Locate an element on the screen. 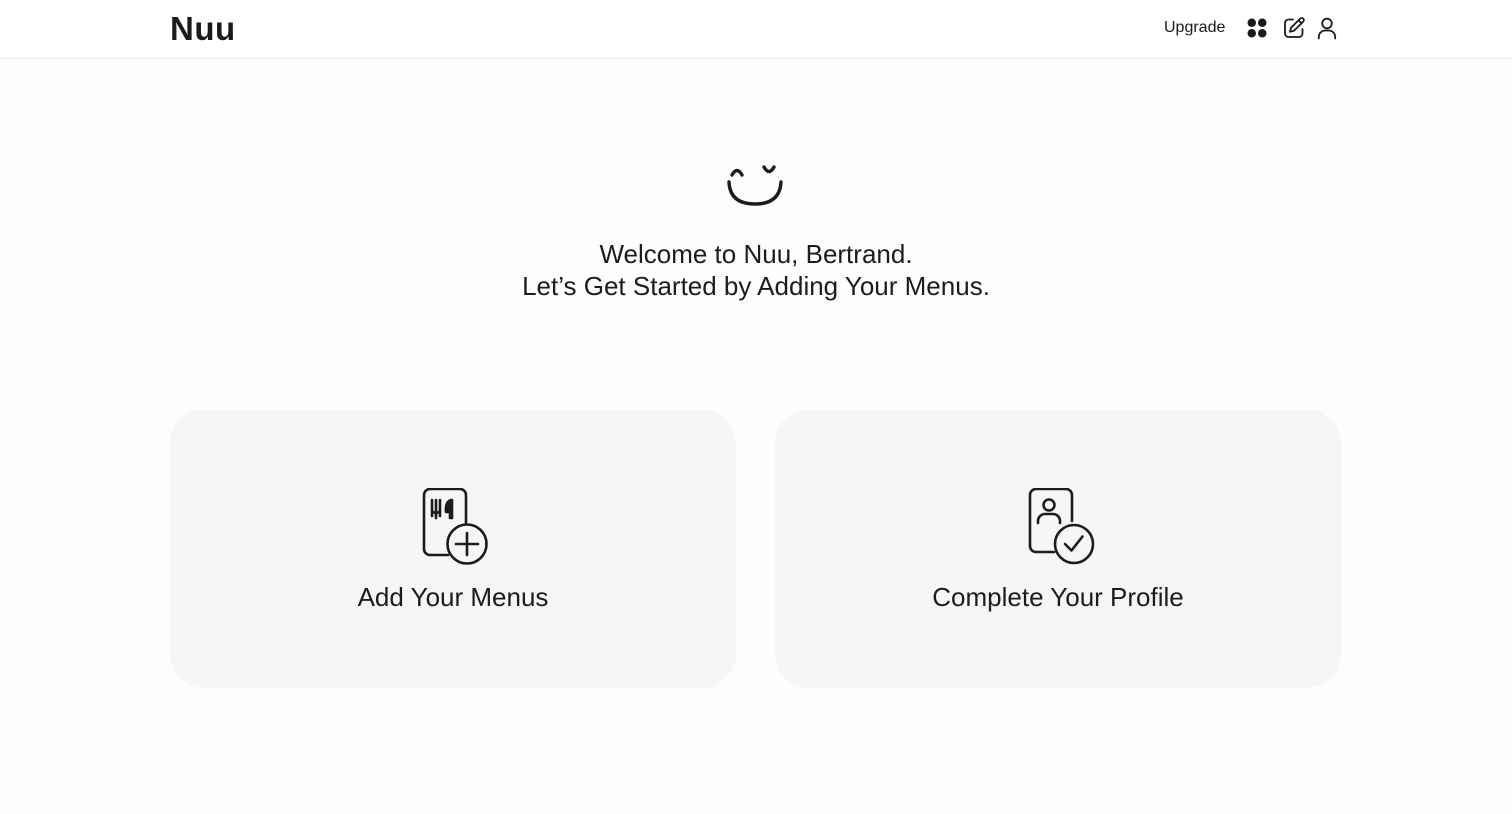  welcome-line-2: Let’s Get Started by Adding Your Menus. is located at coordinates (756, 286).